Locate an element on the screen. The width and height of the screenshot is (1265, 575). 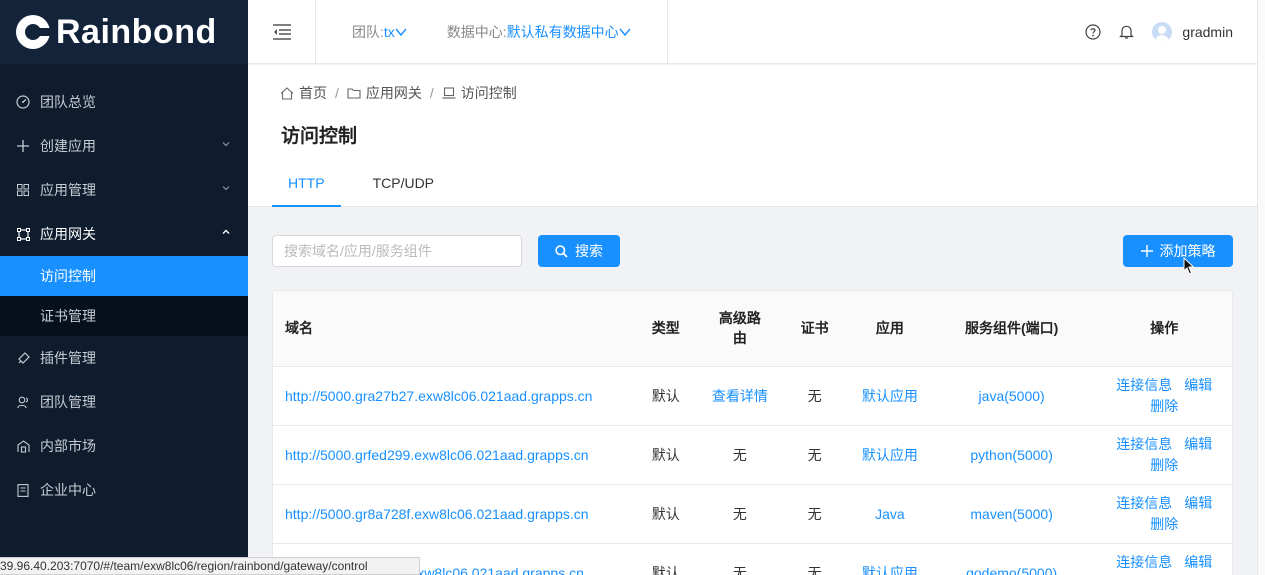
sidebar-item-label: 团队总览 is located at coordinates (68, 102).